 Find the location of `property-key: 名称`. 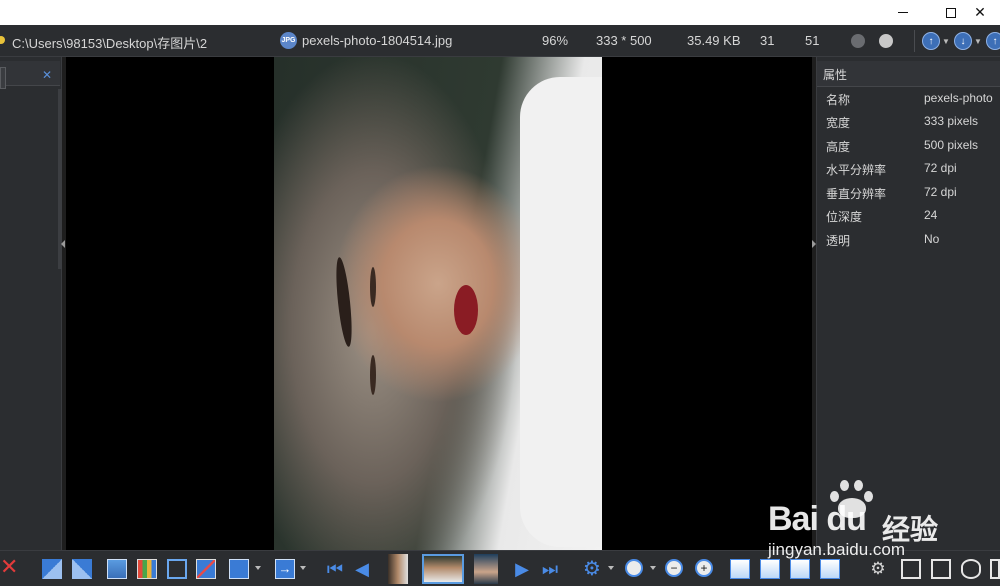

property-key: 名称 is located at coordinates (838, 100).